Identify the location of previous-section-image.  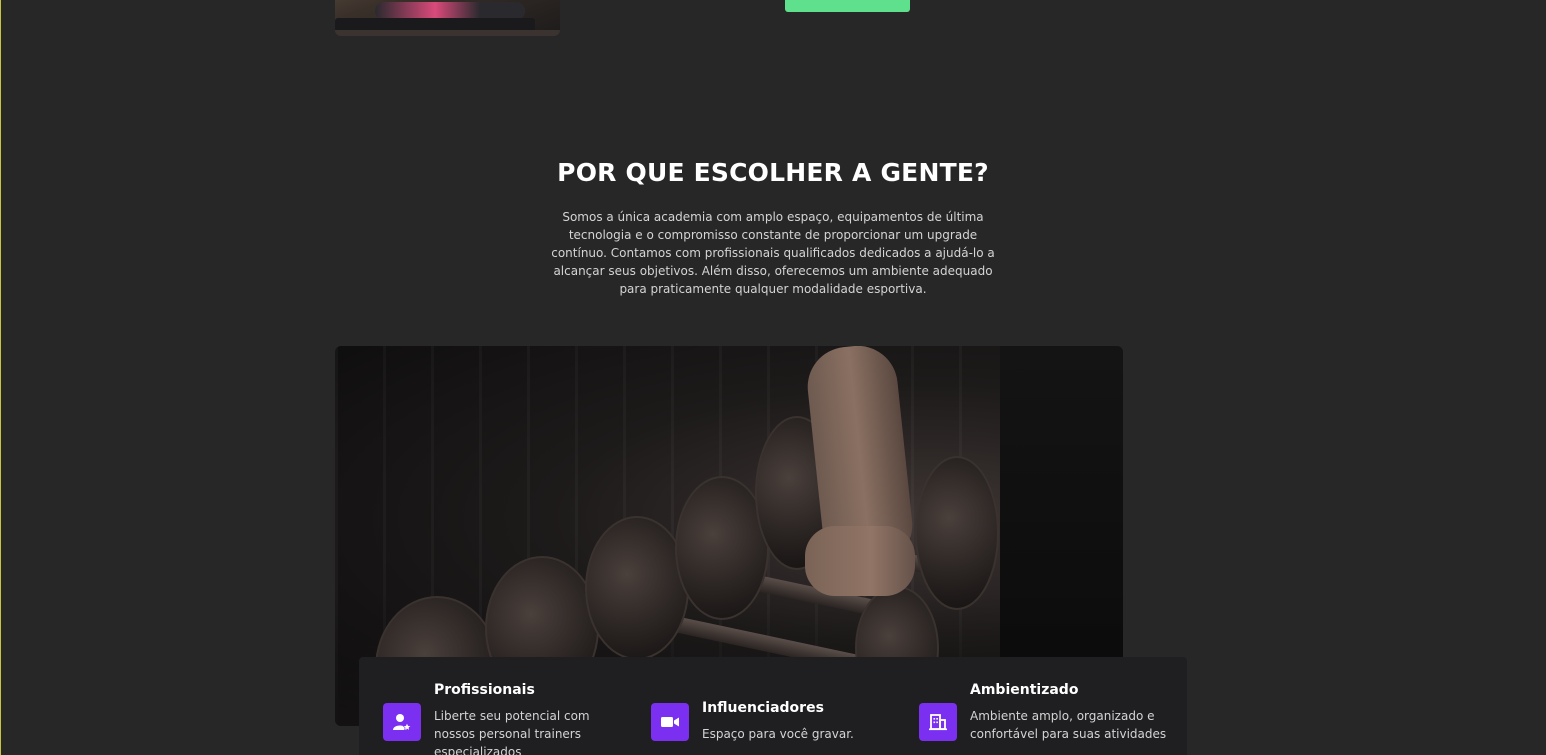
(447, 18).